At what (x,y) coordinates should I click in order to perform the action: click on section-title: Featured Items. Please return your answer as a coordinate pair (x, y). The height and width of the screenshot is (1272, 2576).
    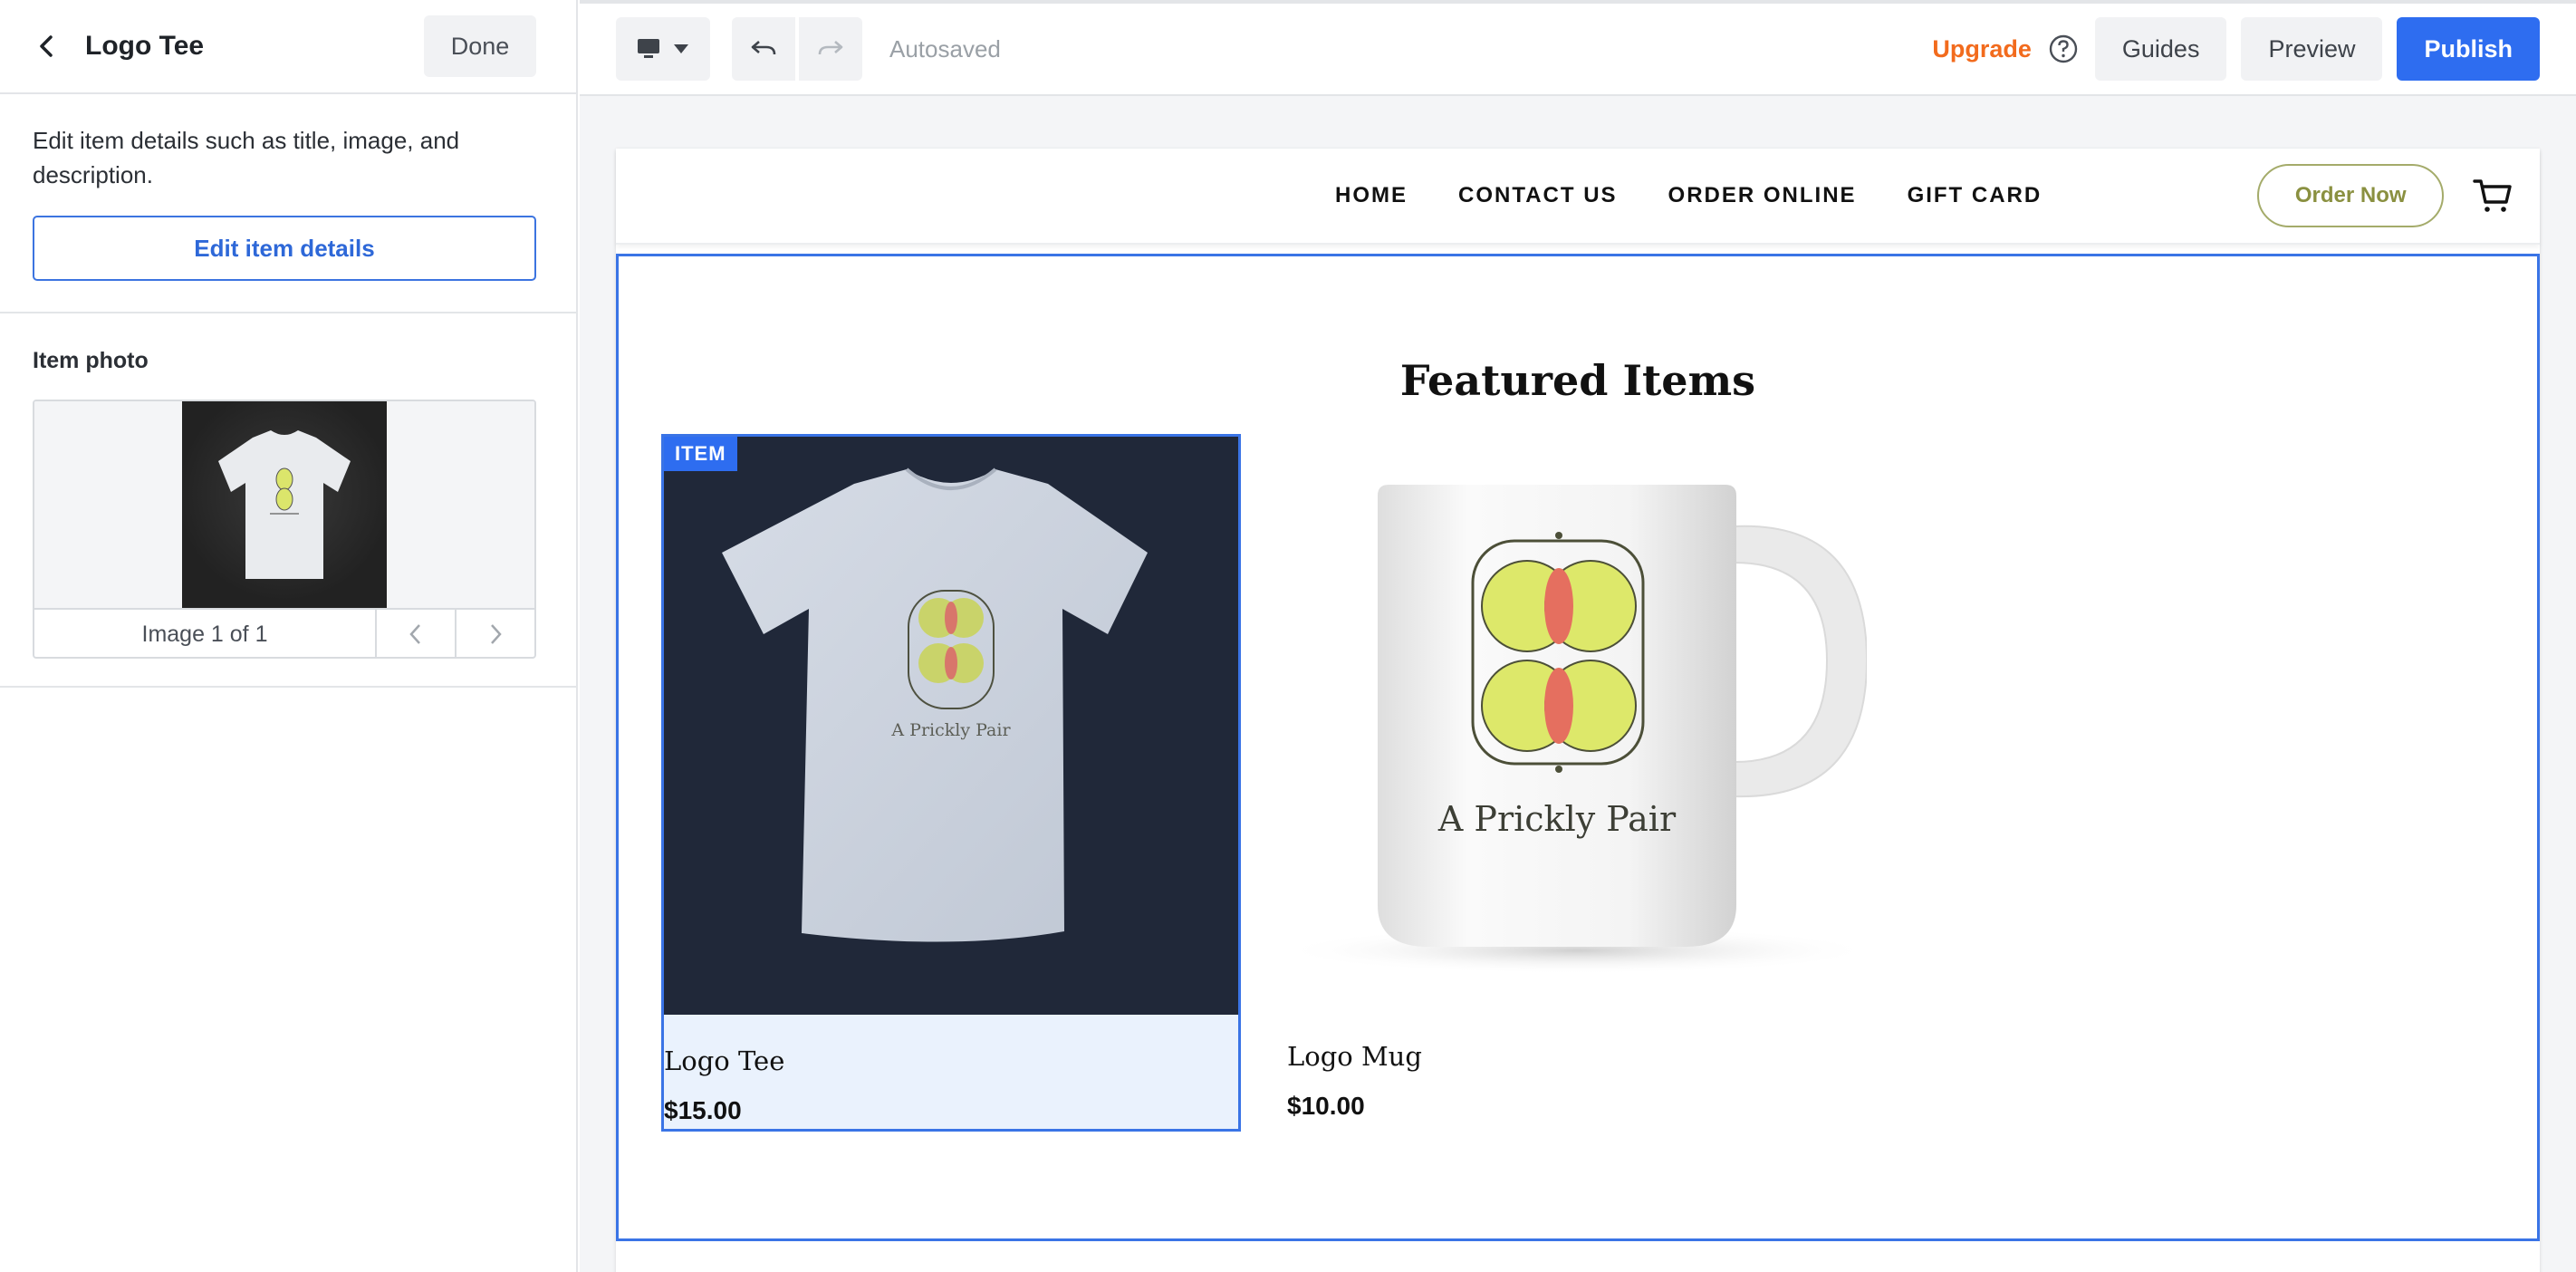
    Looking at the image, I should click on (1577, 380).